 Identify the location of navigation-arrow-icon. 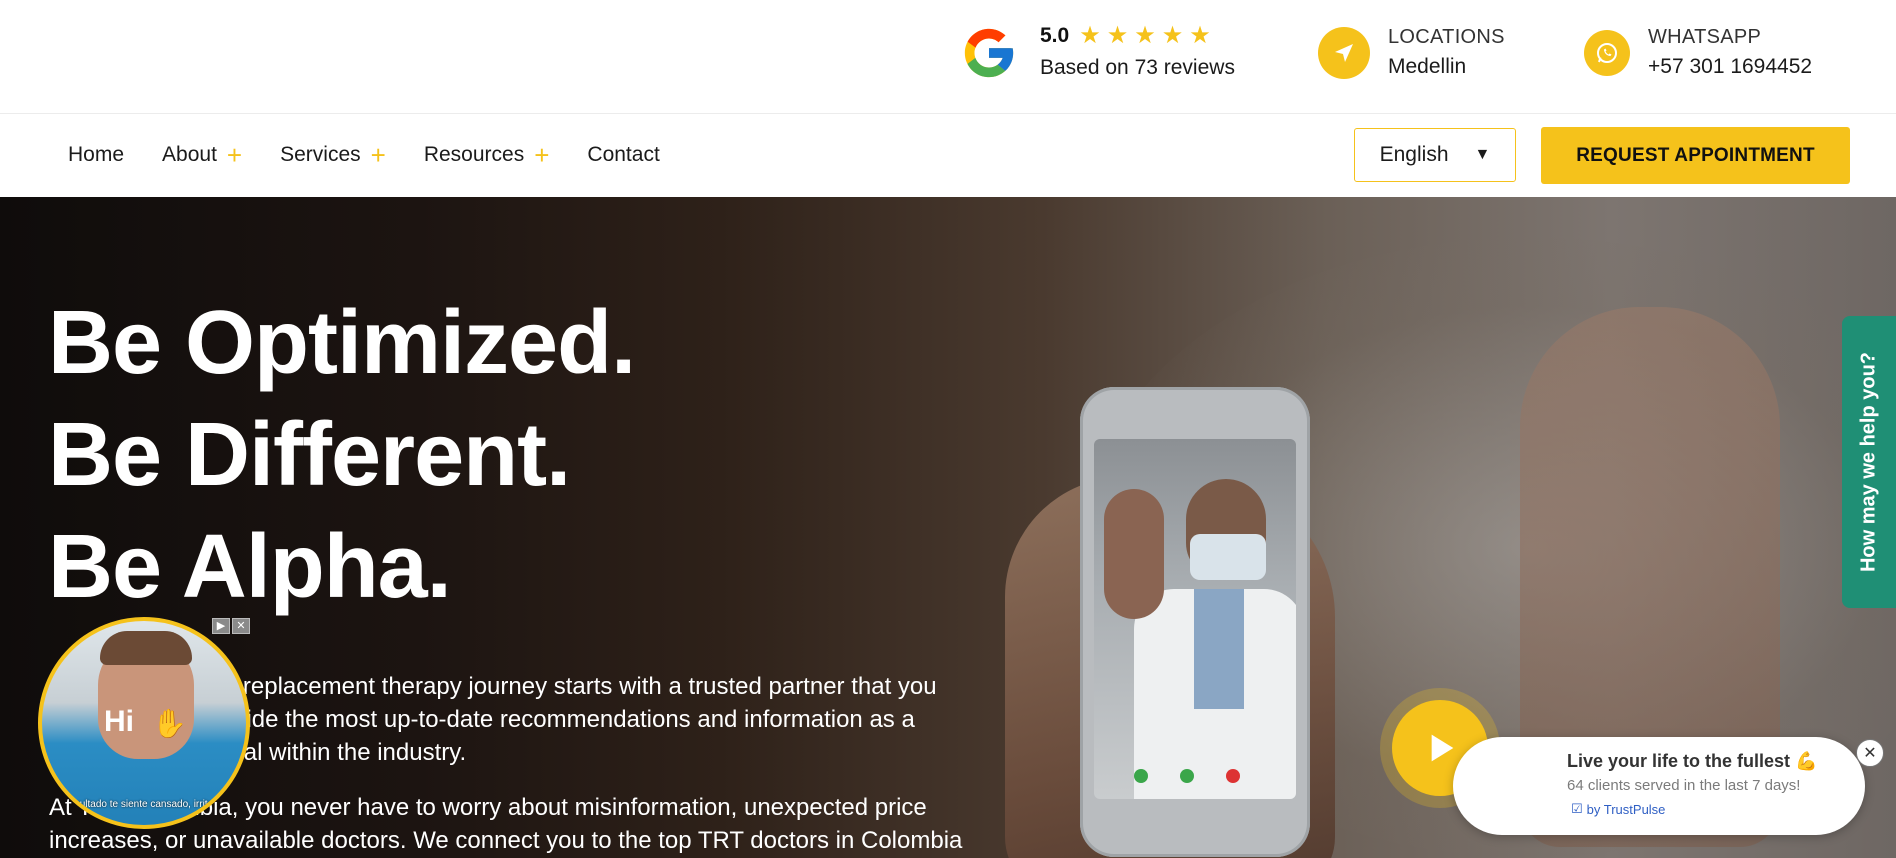
(1344, 52).